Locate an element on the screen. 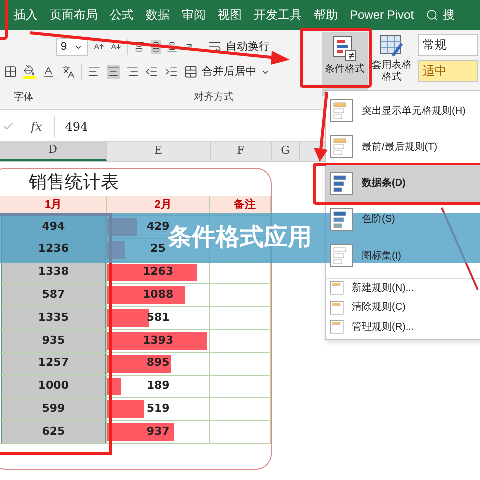 The width and height of the screenshot is (480, 480). table-cell-text: 599 is located at coordinates (54, 409).